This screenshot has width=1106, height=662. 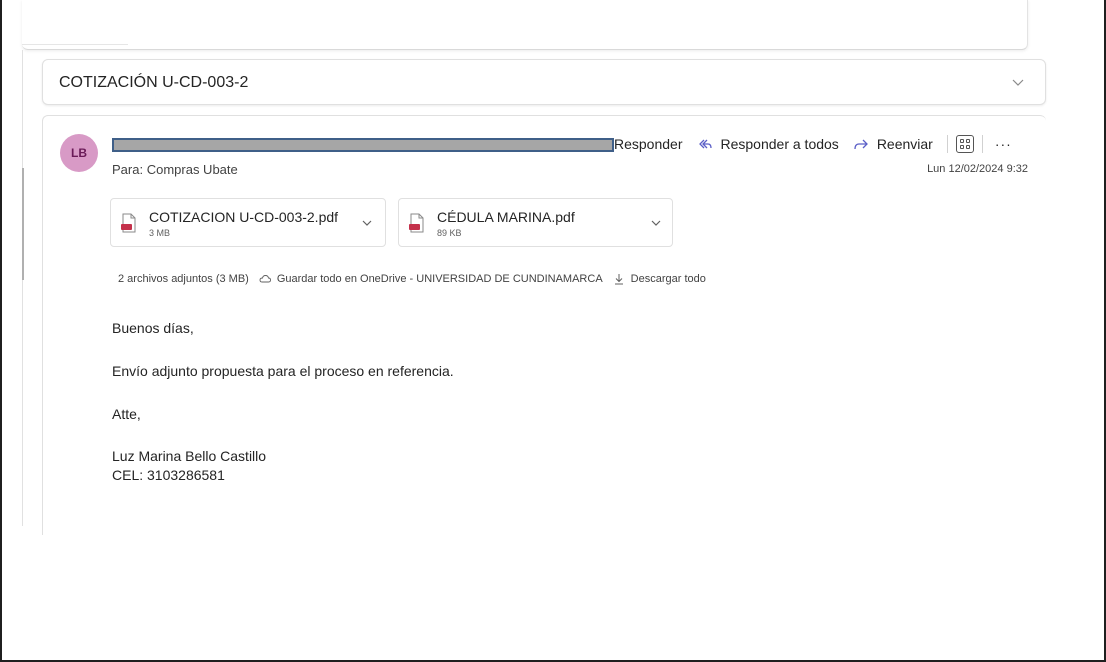 I want to click on signature-name: Luz Marina Bello Castillo, so click(x=189, y=456).